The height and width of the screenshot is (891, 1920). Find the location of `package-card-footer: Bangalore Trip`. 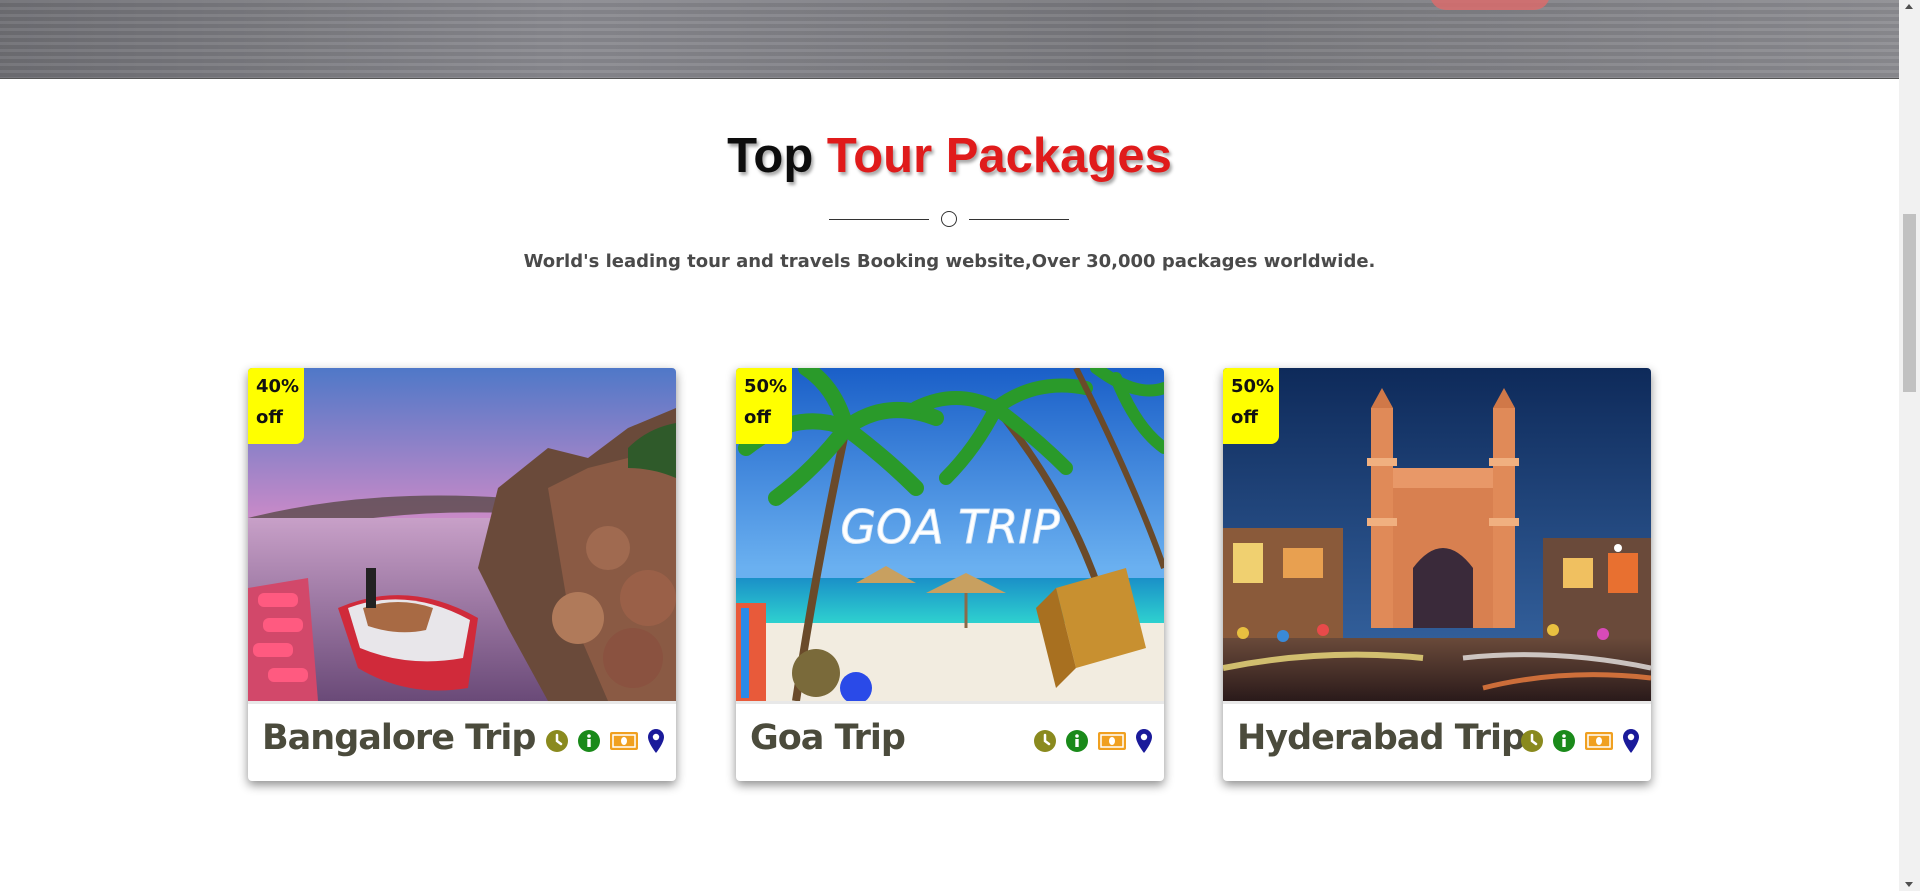

package-card-footer: Bangalore Trip is located at coordinates (462, 741).